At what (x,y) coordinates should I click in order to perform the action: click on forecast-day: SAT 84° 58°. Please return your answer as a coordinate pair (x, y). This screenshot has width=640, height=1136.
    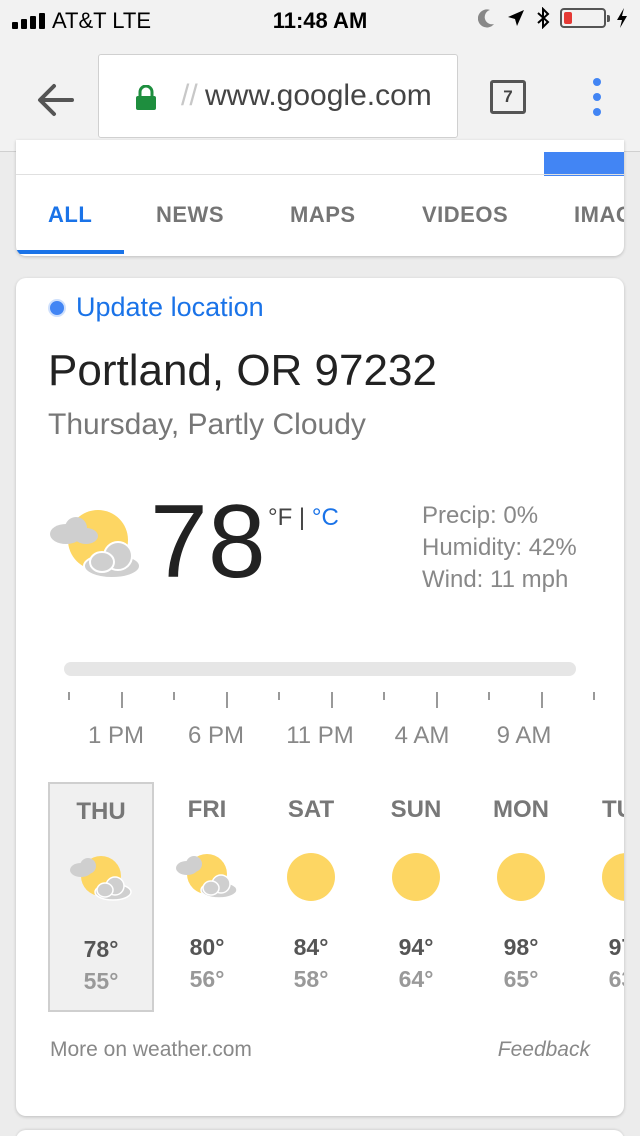
    Looking at the image, I should click on (311, 897).